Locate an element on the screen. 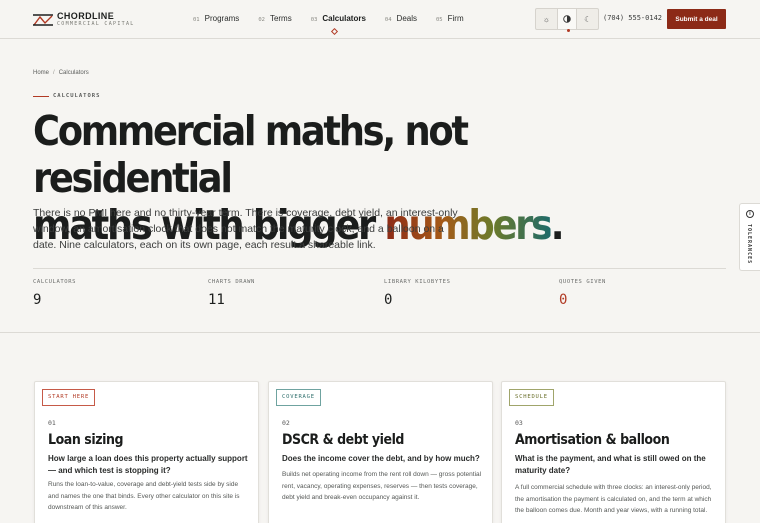  nav-number: 03 is located at coordinates (314, 20).